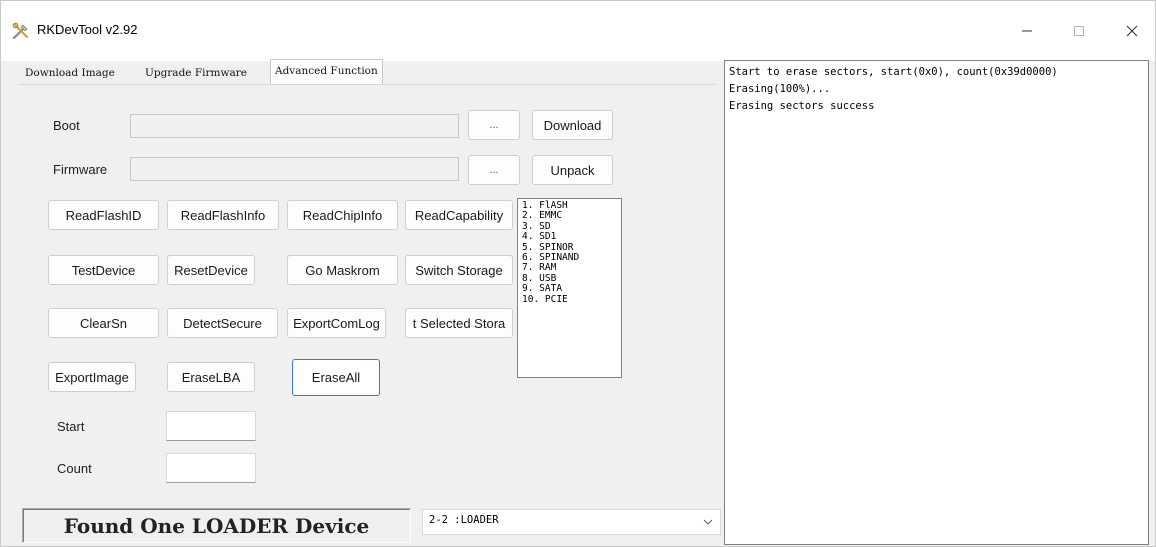 The width and height of the screenshot is (1156, 547). What do you see at coordinates (336, 377) in the screenshot?
I see `erase-all-button: EraseAll` at bounding box center [336, 377].